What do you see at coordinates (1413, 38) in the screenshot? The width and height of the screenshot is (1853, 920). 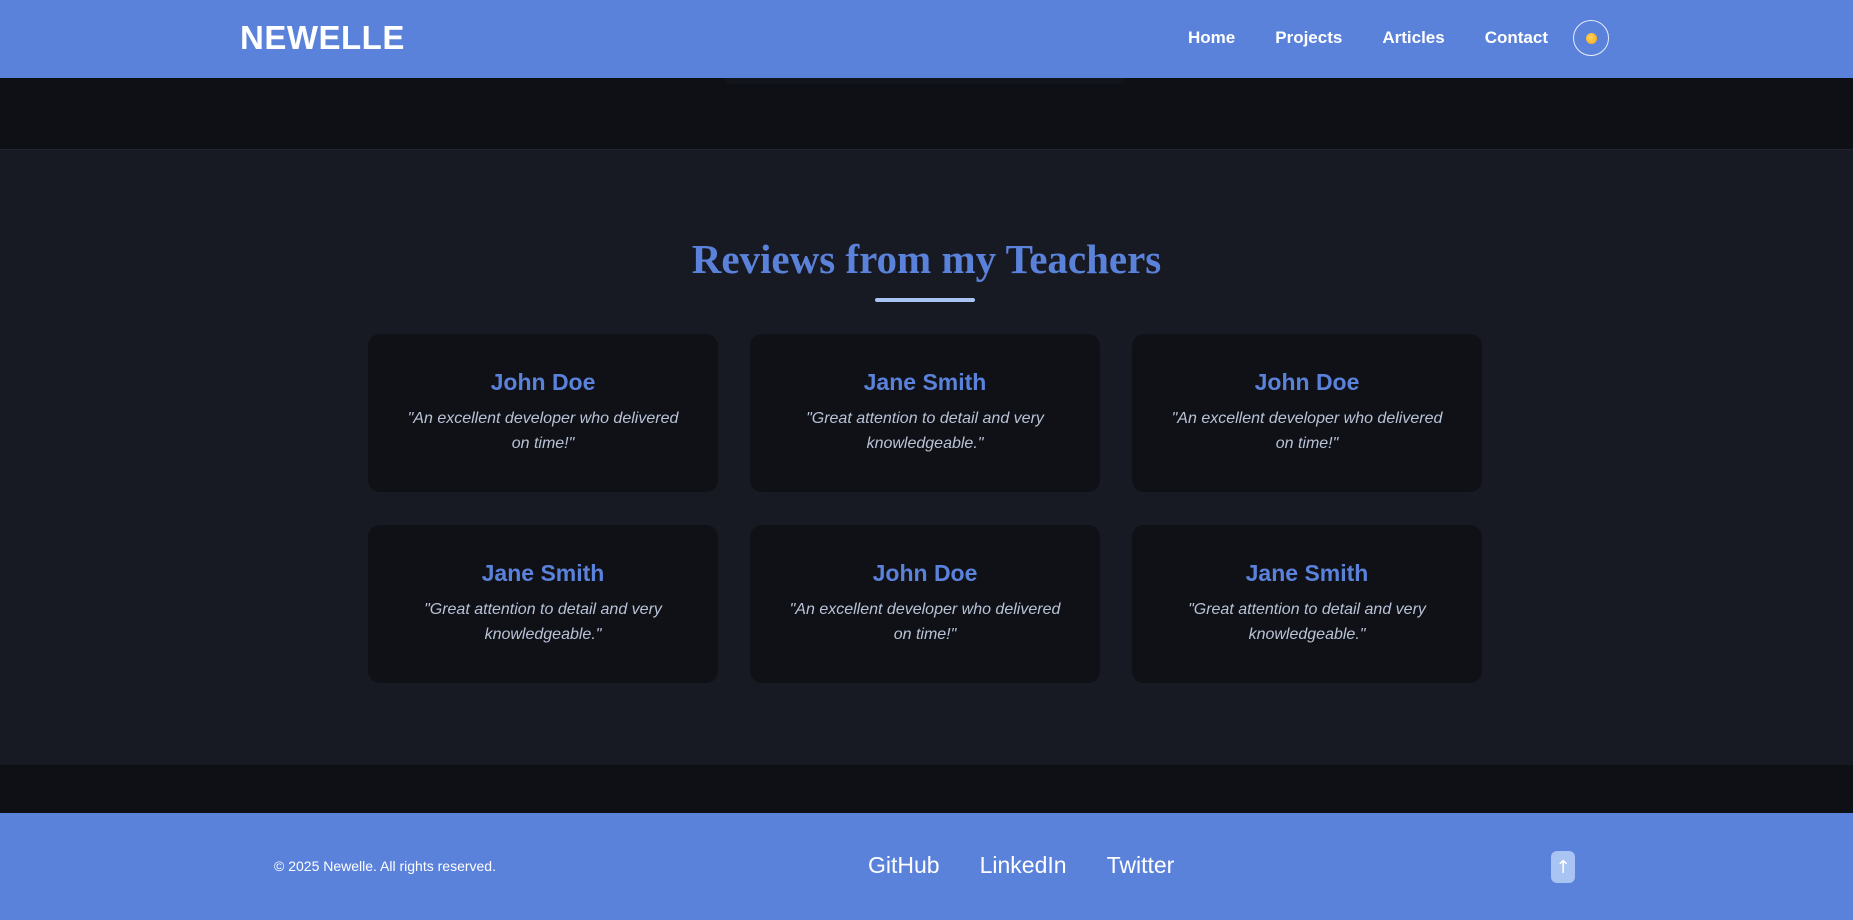 I see `nav-link-articles: Articles` at bounding box center [1413, 38].